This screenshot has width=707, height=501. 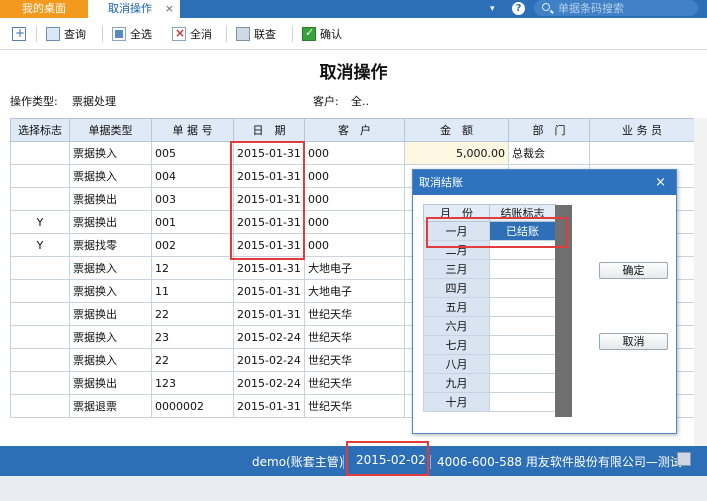 I want to click on month-row: 一月 已结账, so click(x=489, y=231).